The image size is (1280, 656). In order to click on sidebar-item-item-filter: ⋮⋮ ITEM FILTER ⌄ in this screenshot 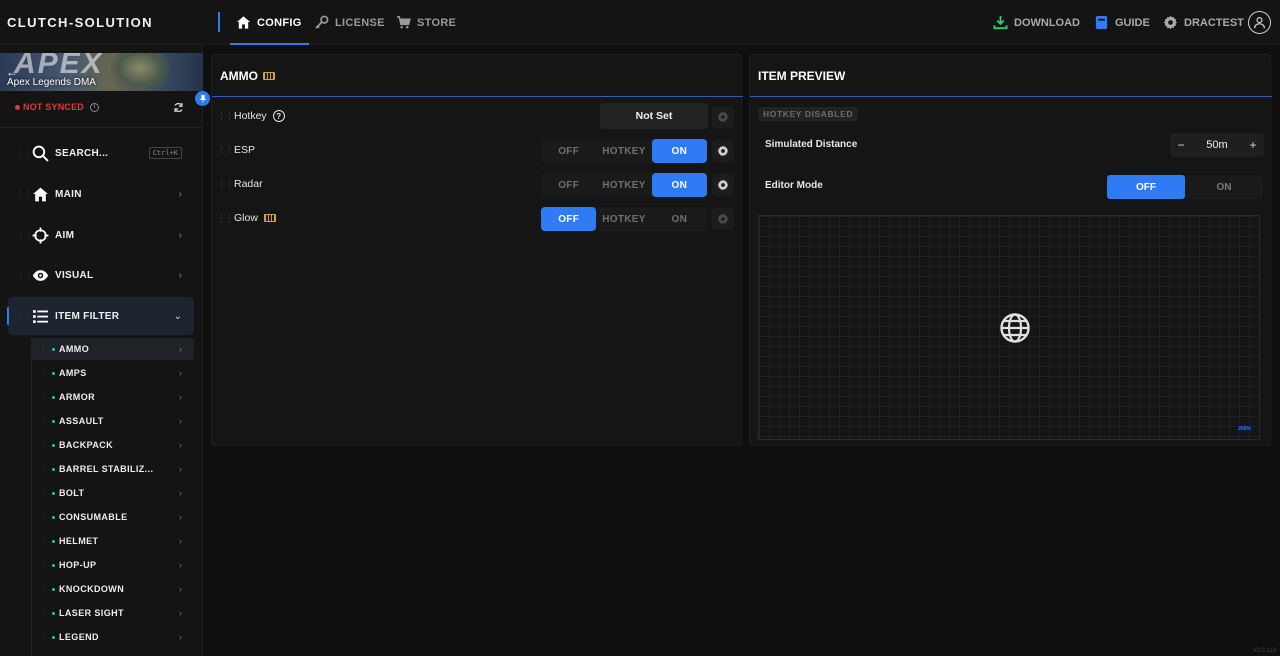, I will do `click(100, 316)`.